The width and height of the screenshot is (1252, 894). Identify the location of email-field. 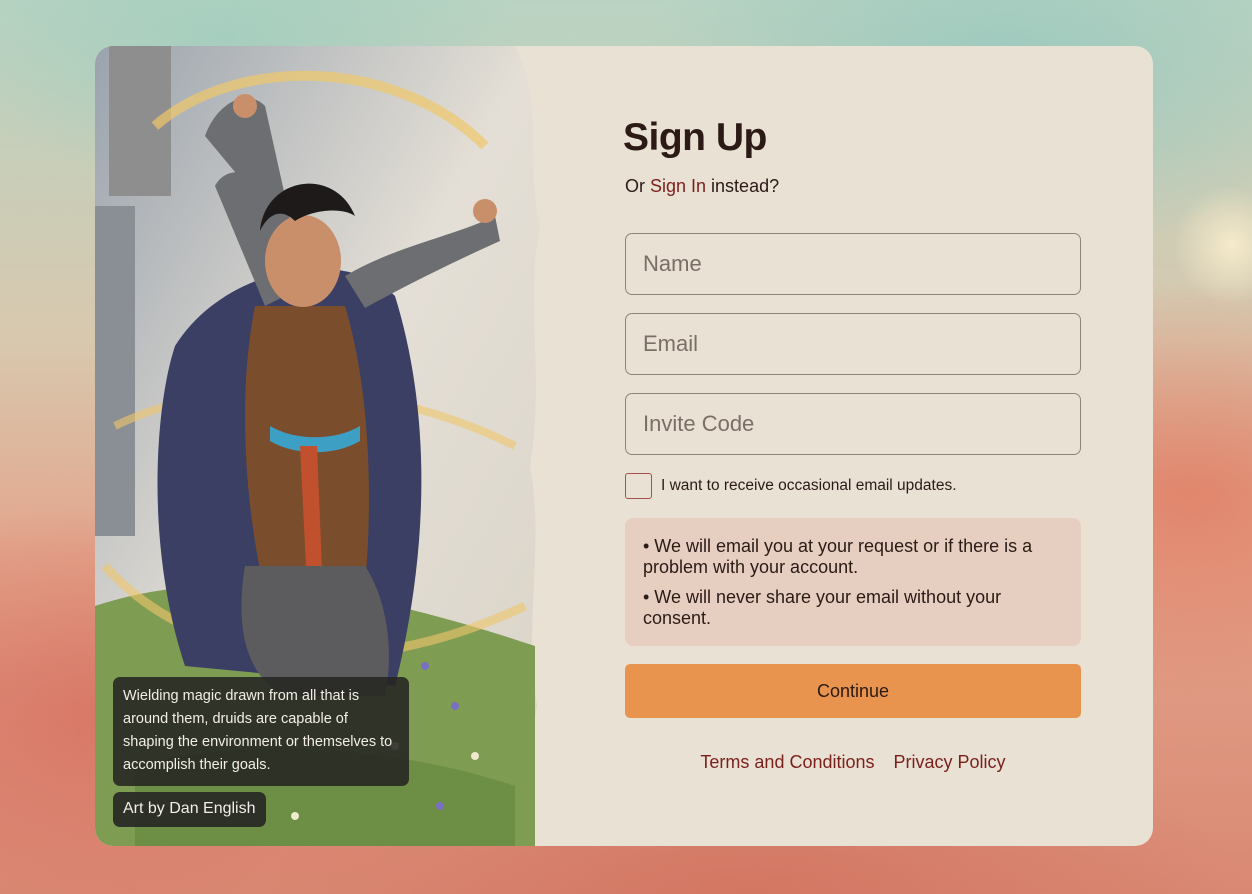
(853, 344).